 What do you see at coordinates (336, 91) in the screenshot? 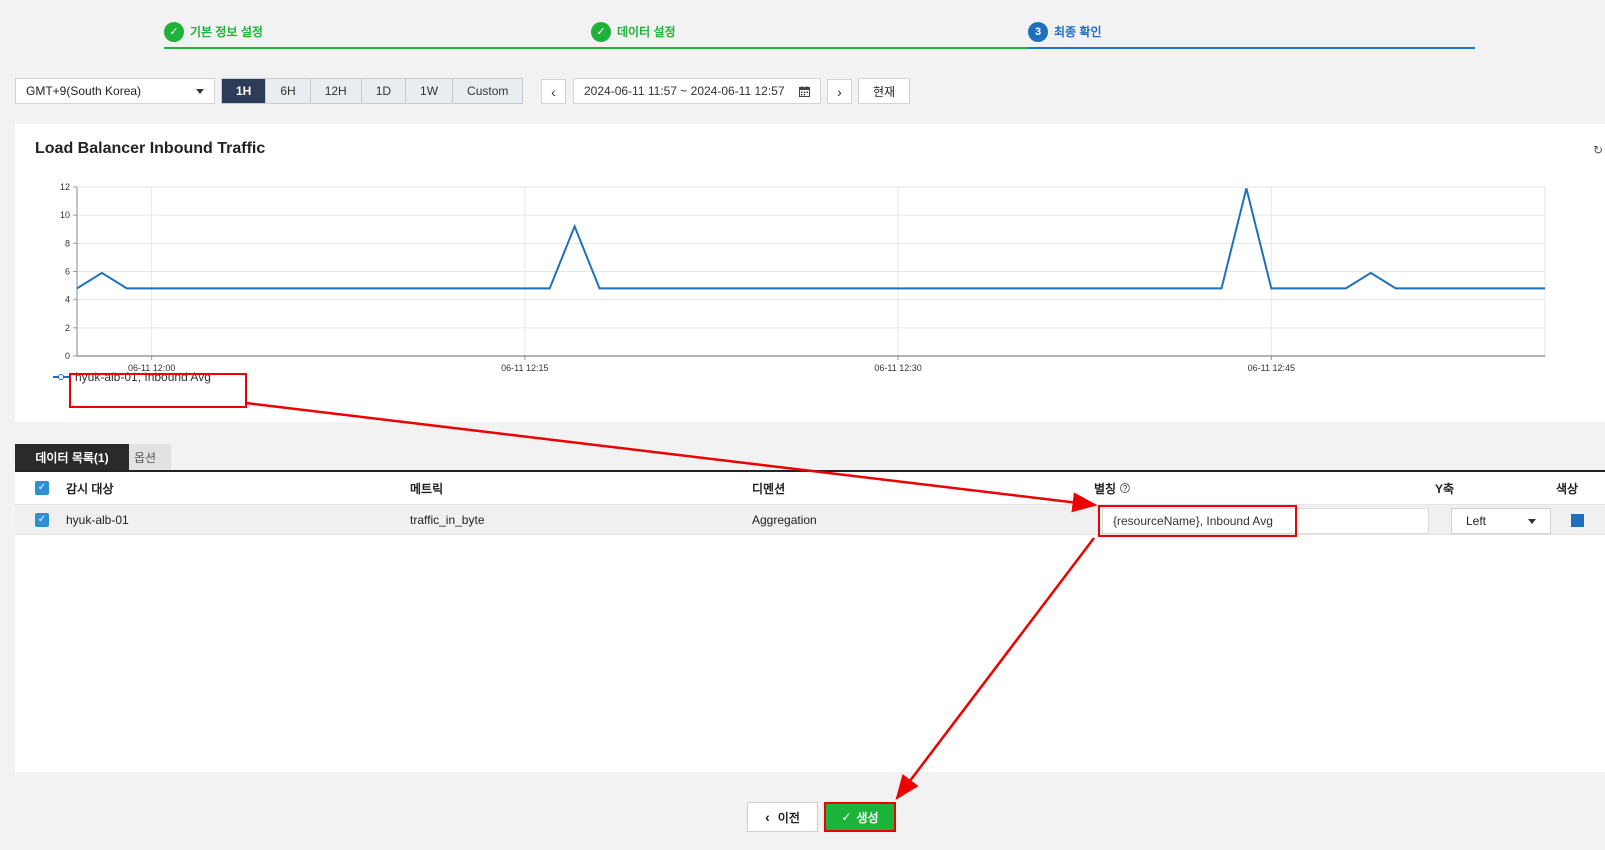
I see `range-12h-button: 12H` at bounding box center [336, 91].